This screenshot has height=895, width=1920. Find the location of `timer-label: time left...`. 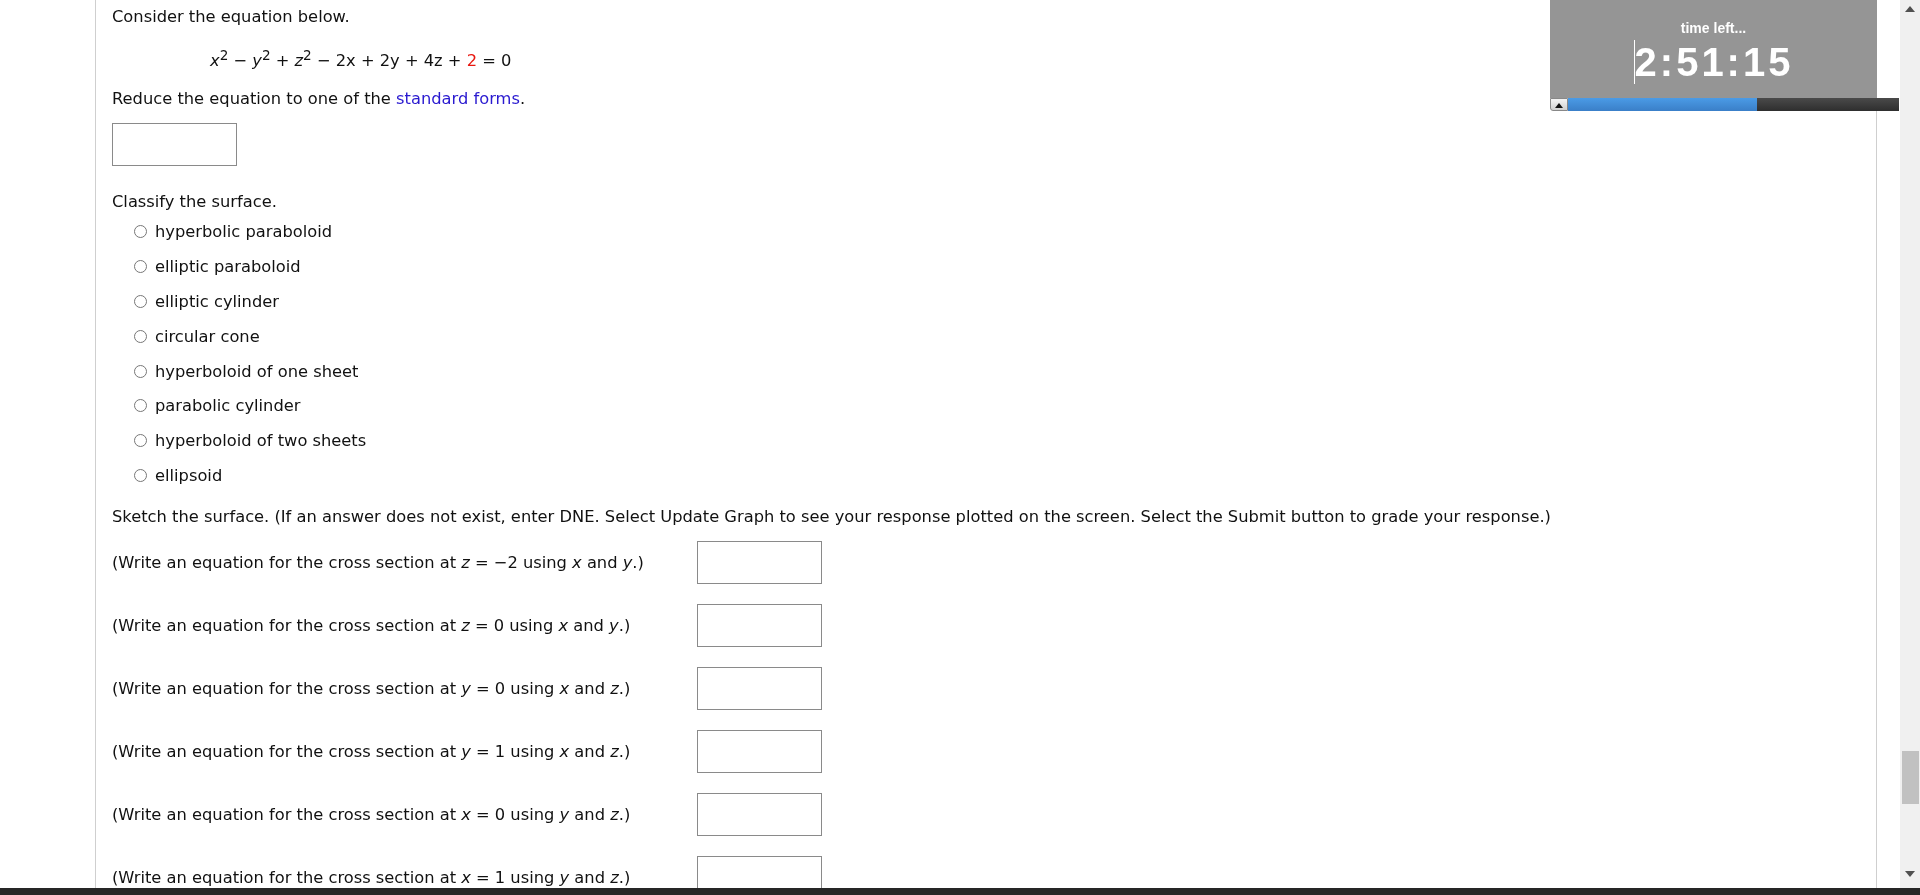

timer-label: time left... is located at coordinates (1713, 28).